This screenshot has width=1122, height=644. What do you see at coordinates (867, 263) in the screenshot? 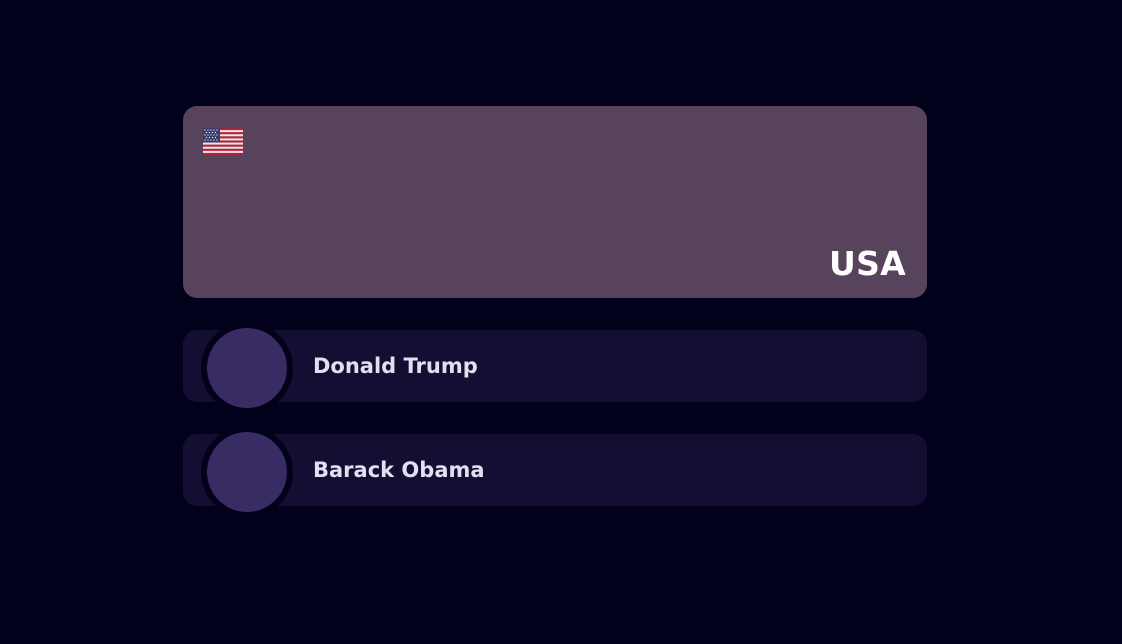
I see `country-name: USA` at bounding box center [867, 263].